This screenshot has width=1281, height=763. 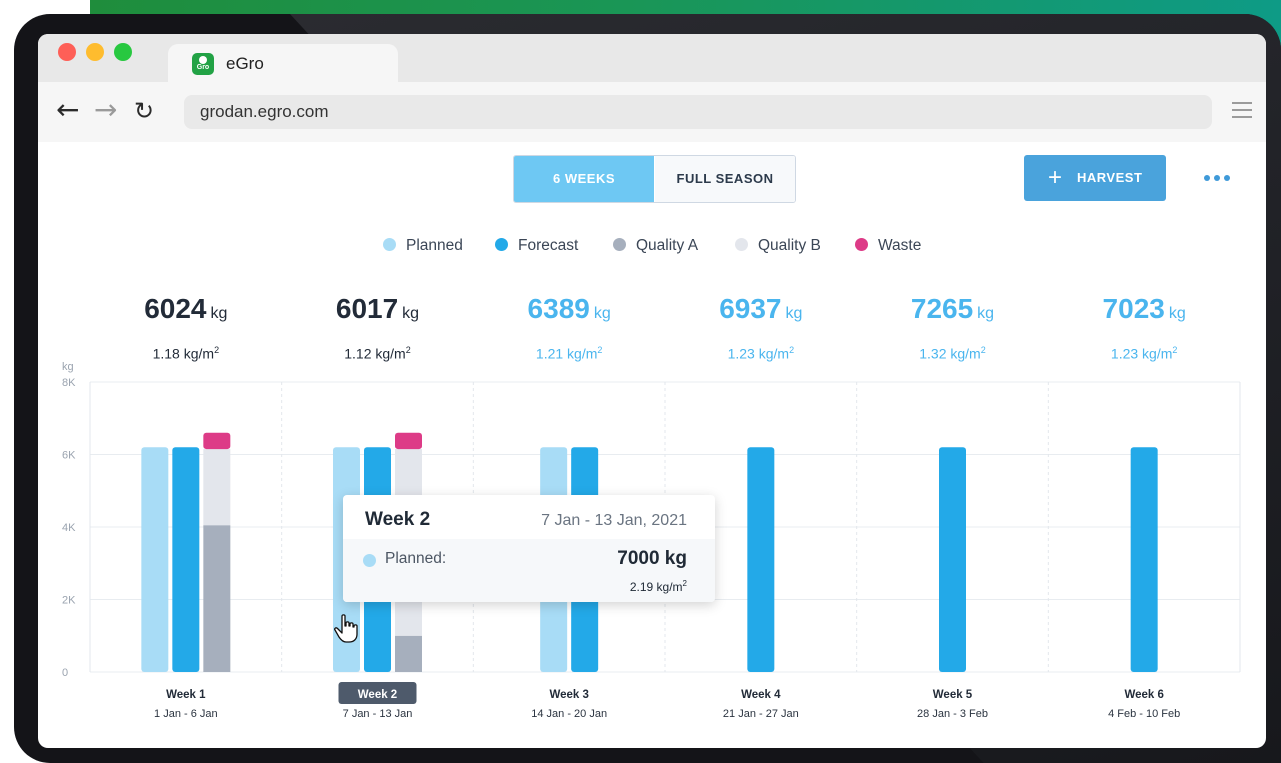 What do you see at coordinates (584, 179) in the screenshot?
I see `six-weeks-tab: 6 WEEKS` at bounding box center [584, 179].